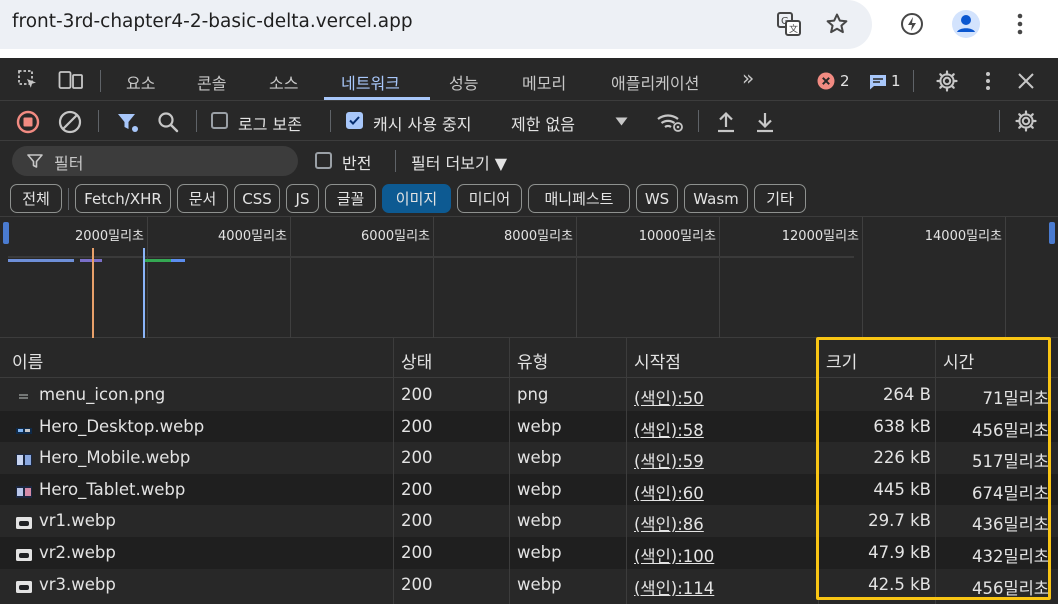  What do you see at coordinates (140, 82) in the screenshot?
I see `tab-elements: 요소` at bounding box center [140, 82].